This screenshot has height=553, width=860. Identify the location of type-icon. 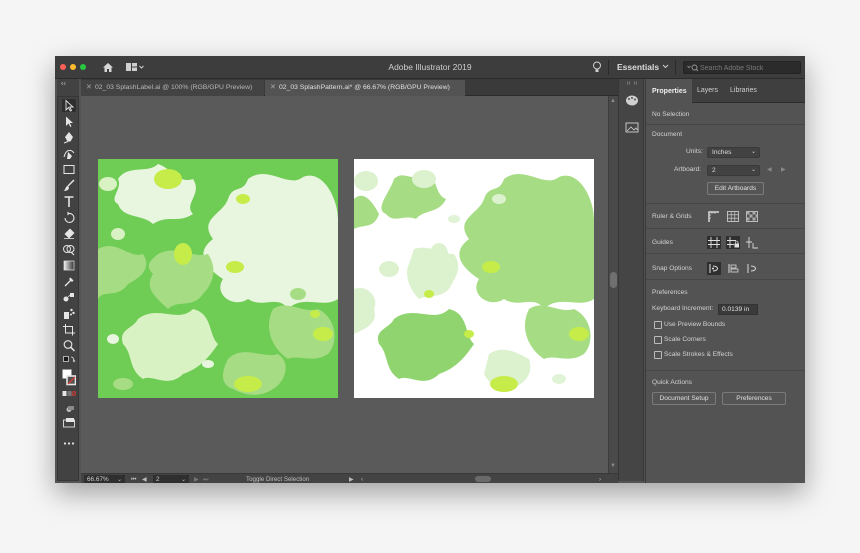
(69, 201).